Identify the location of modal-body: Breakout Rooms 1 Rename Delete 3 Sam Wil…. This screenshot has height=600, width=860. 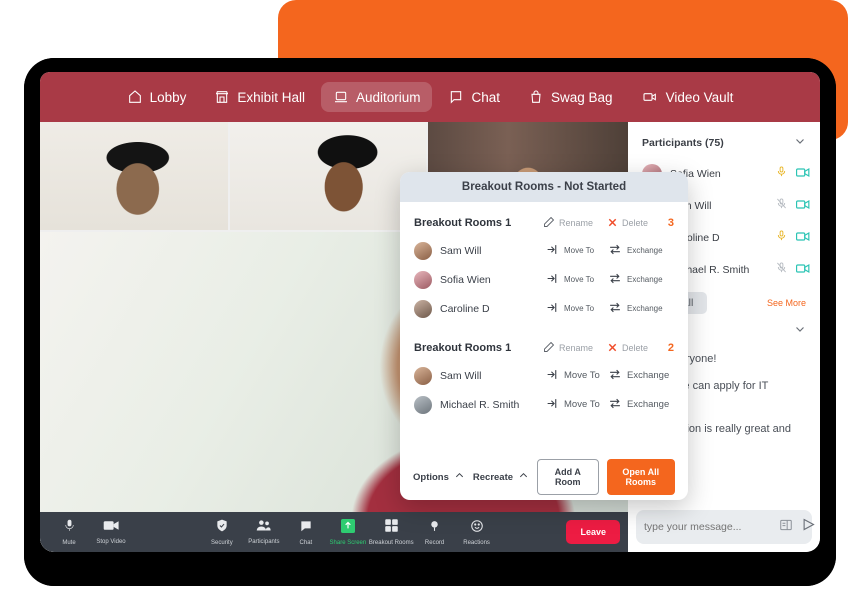
(544, 310).